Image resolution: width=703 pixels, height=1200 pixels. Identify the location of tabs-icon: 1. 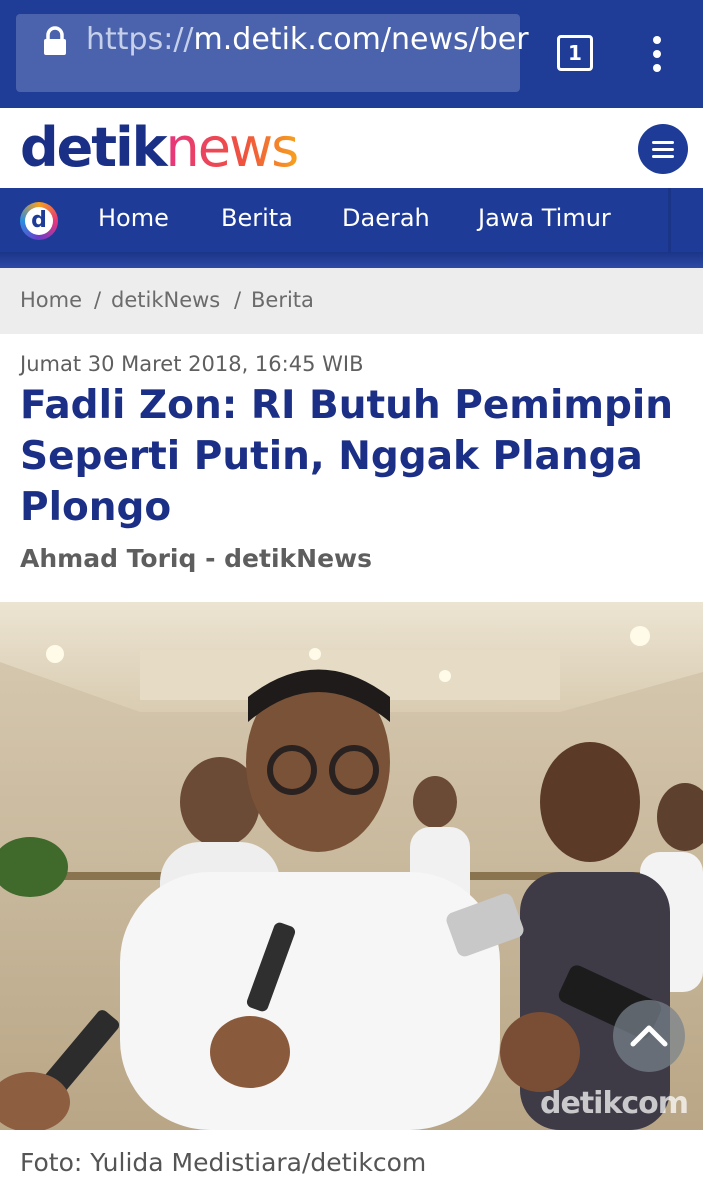
(575, 53).